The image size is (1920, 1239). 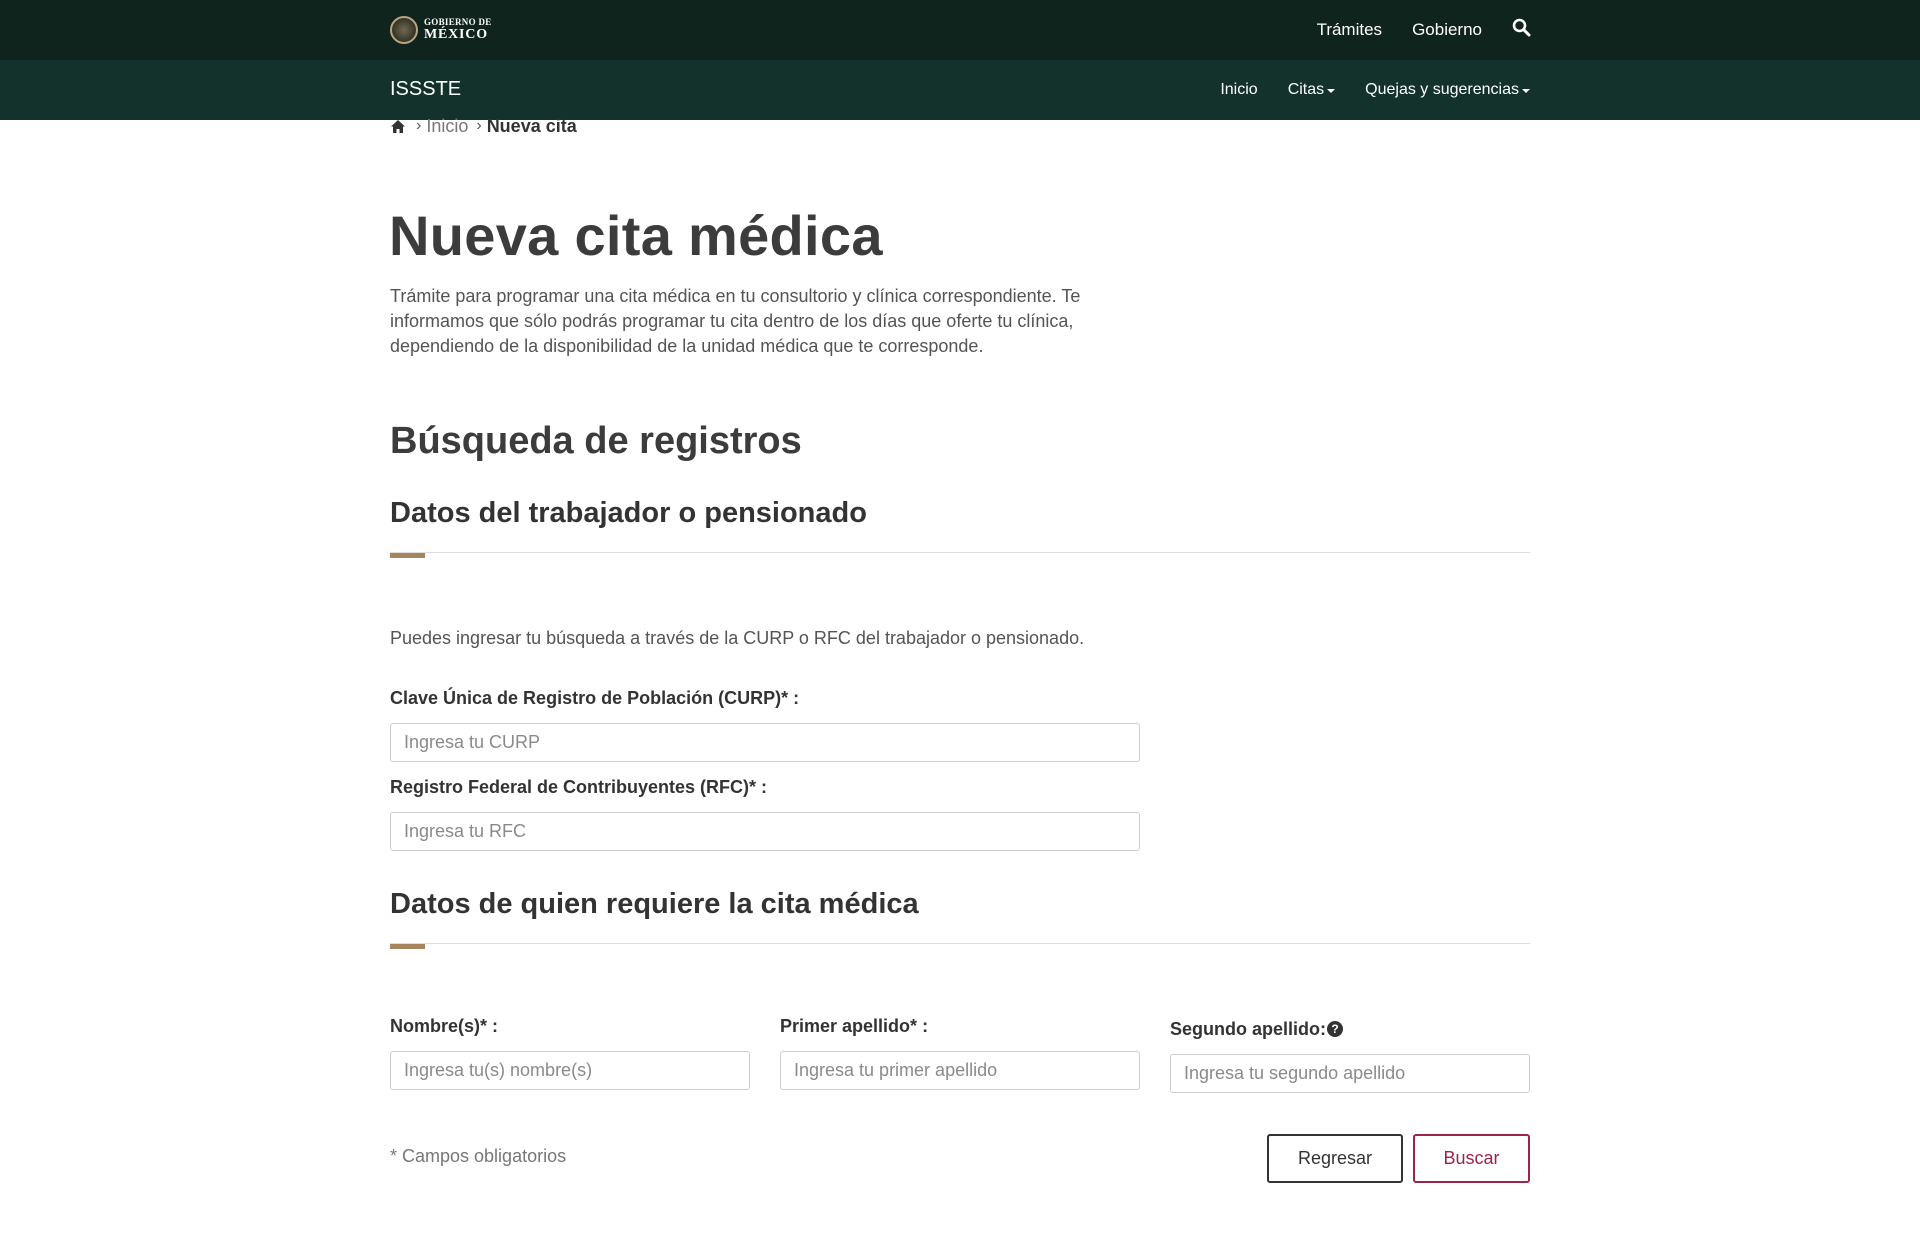 I want to click on curp-input, so click(x=765, y=742).